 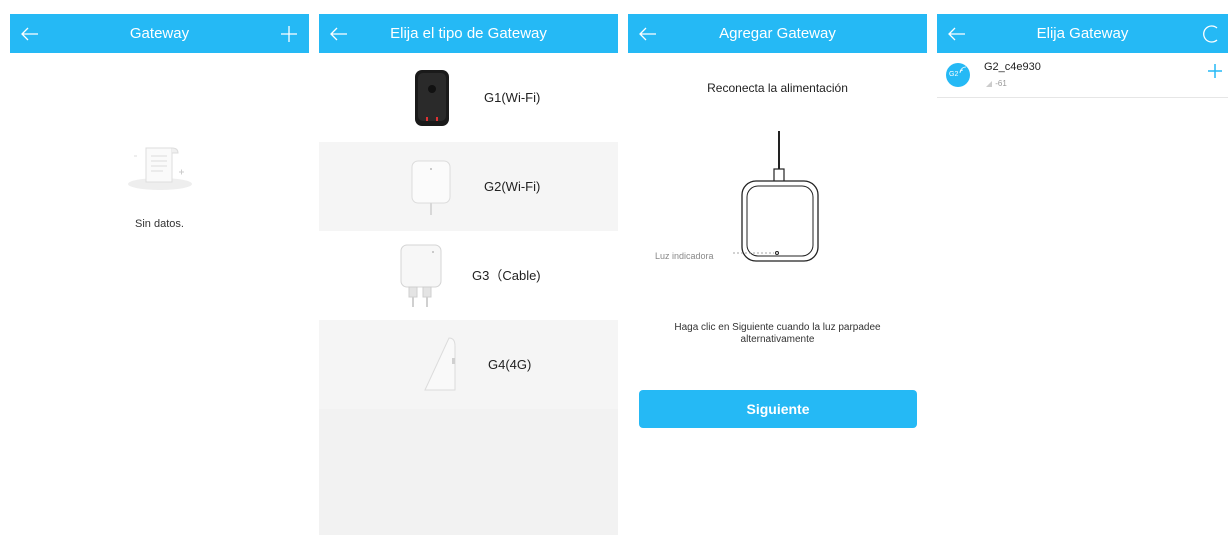 I want to click on gateway-illustration, so click(x=776, y=196).